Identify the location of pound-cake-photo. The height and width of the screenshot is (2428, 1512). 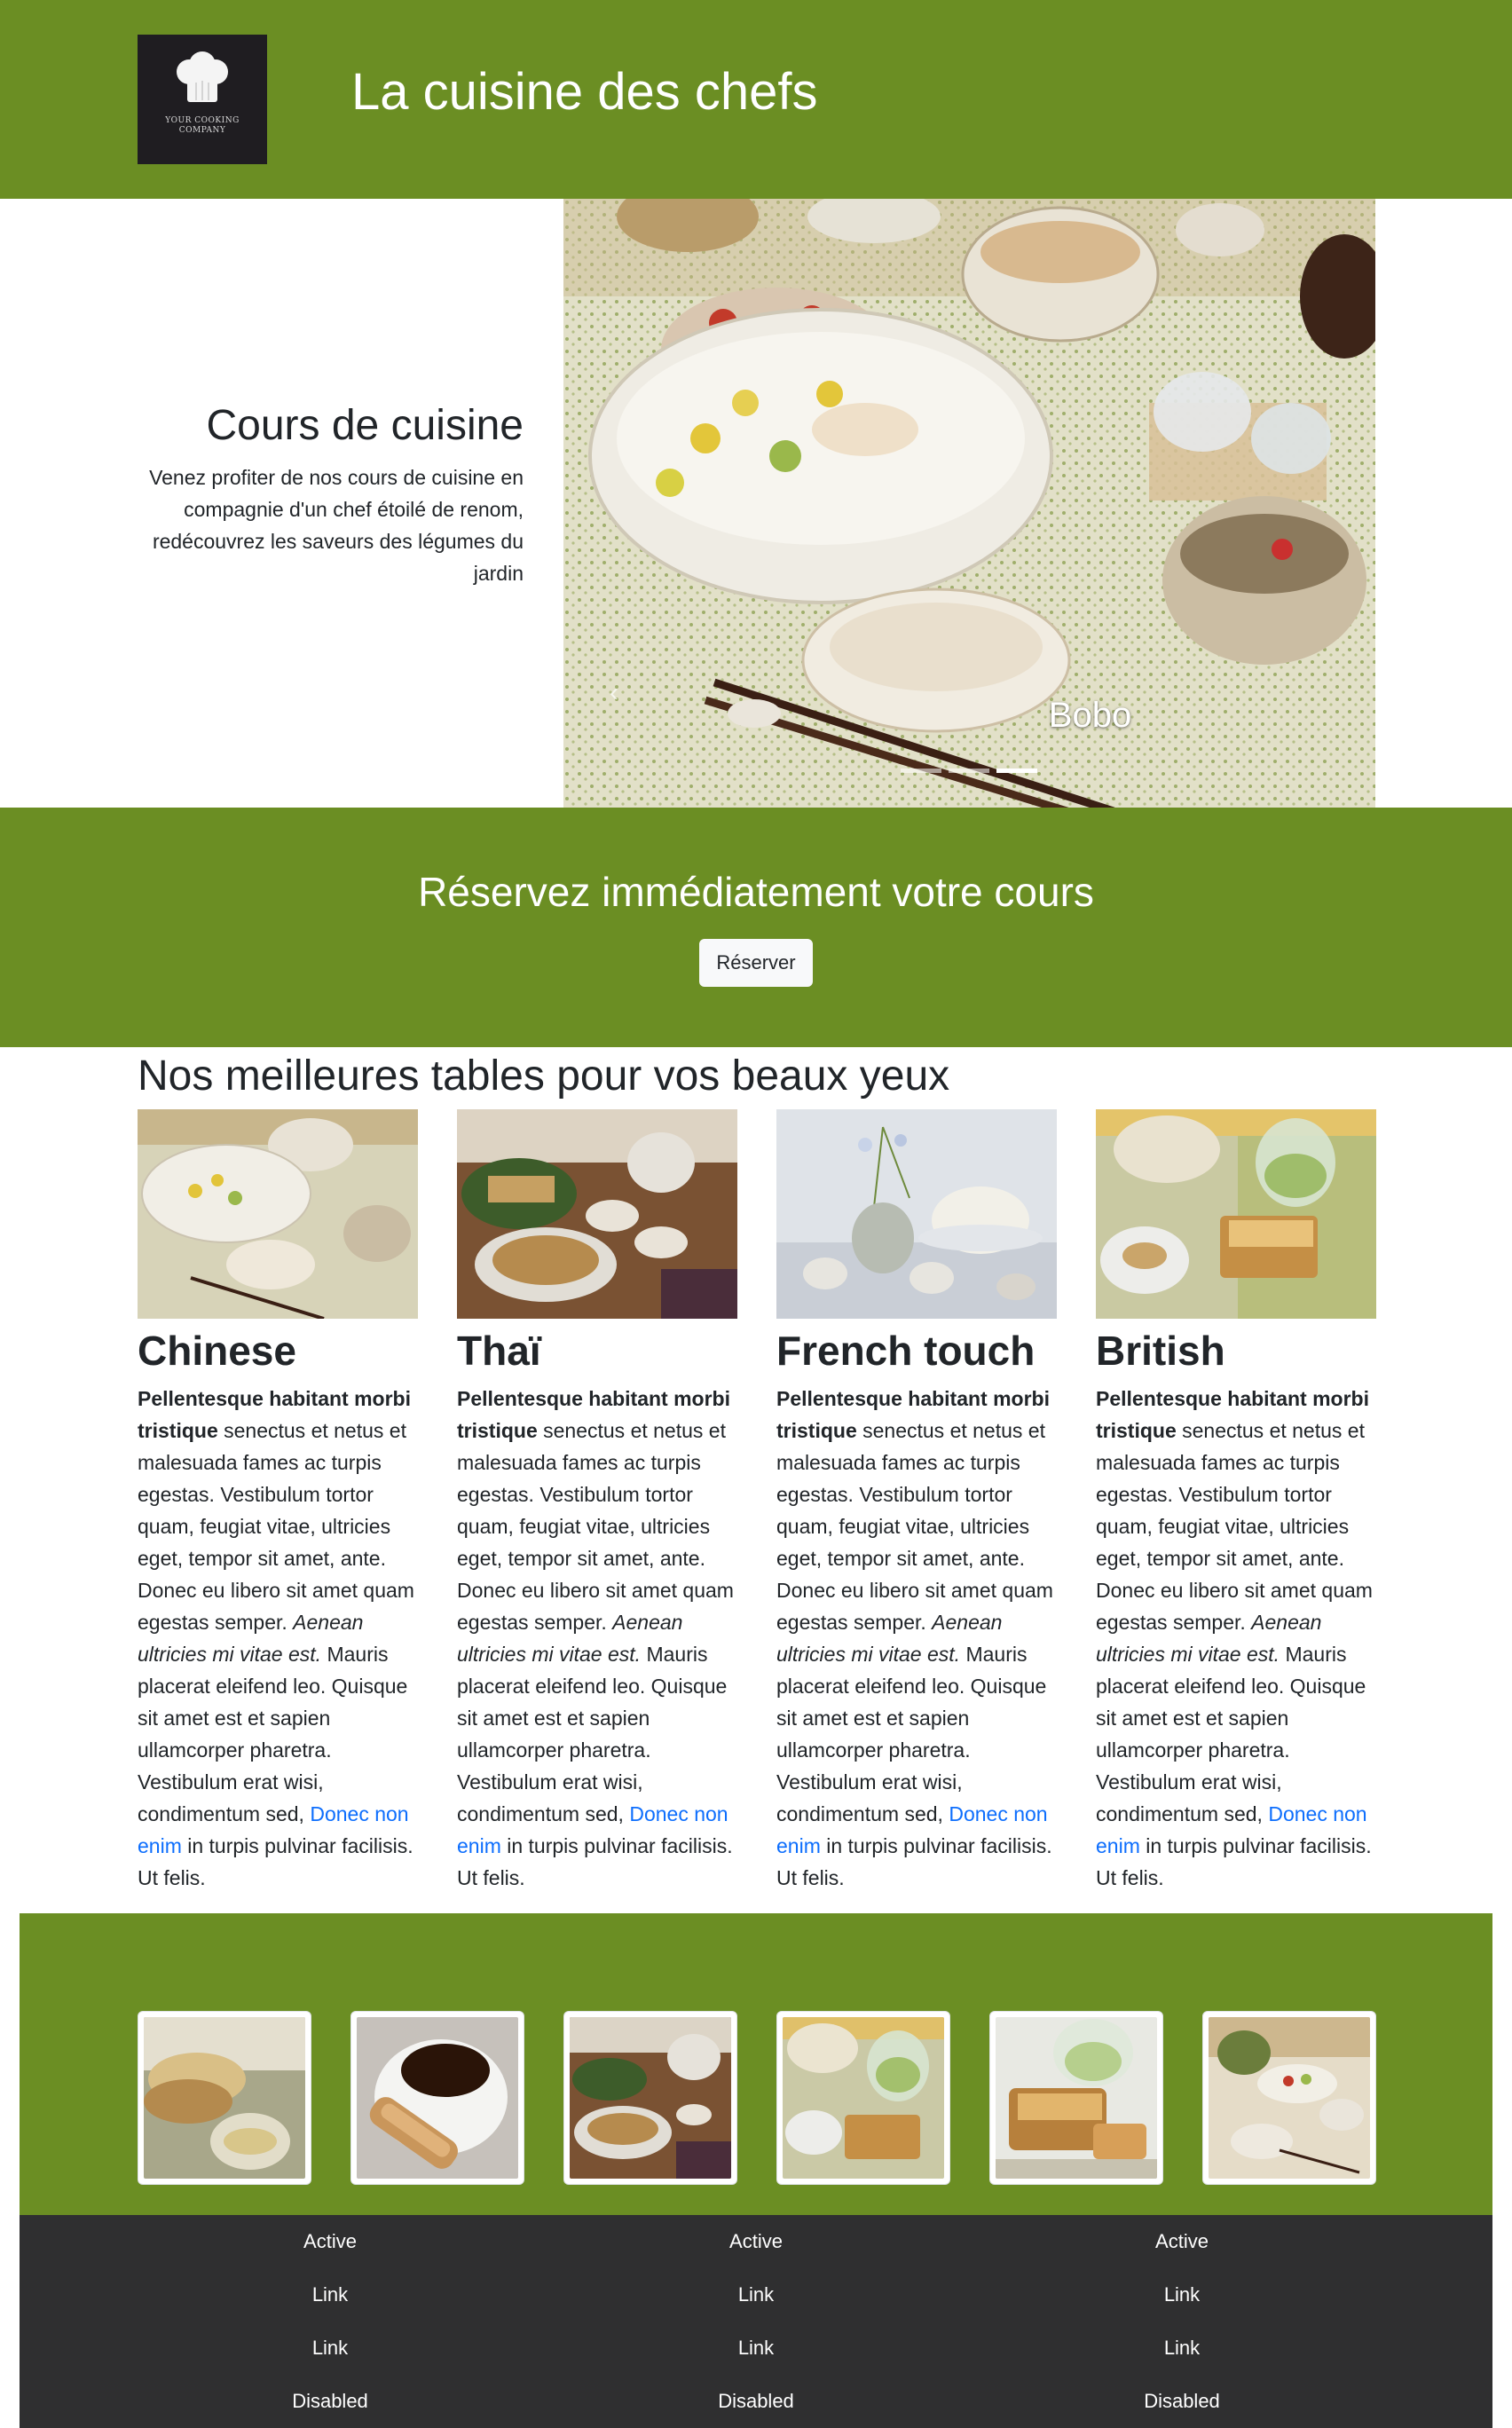
(1076, 2098).